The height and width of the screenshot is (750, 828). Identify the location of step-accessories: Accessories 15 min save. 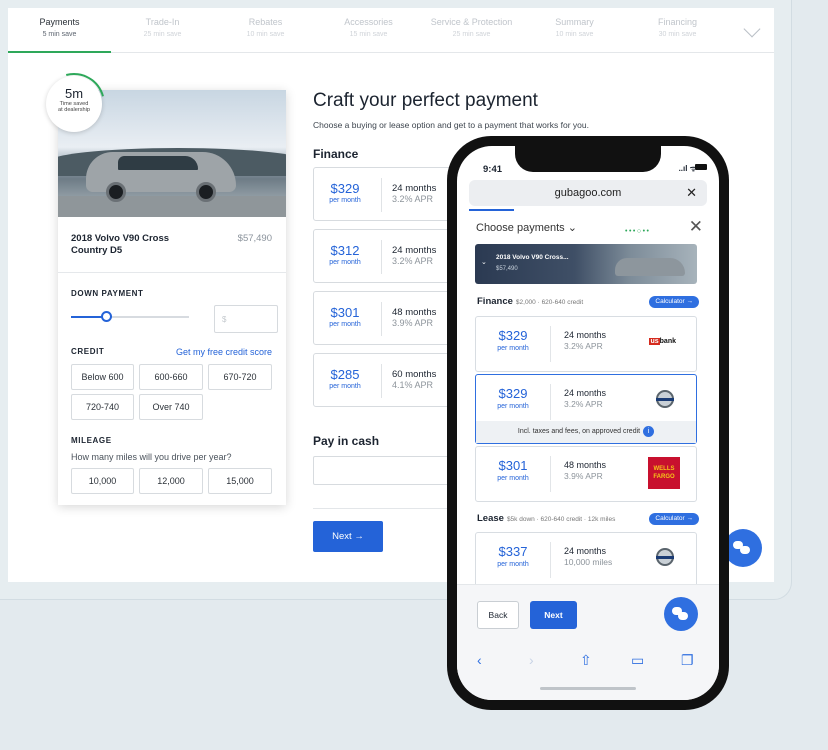
(368, 30).